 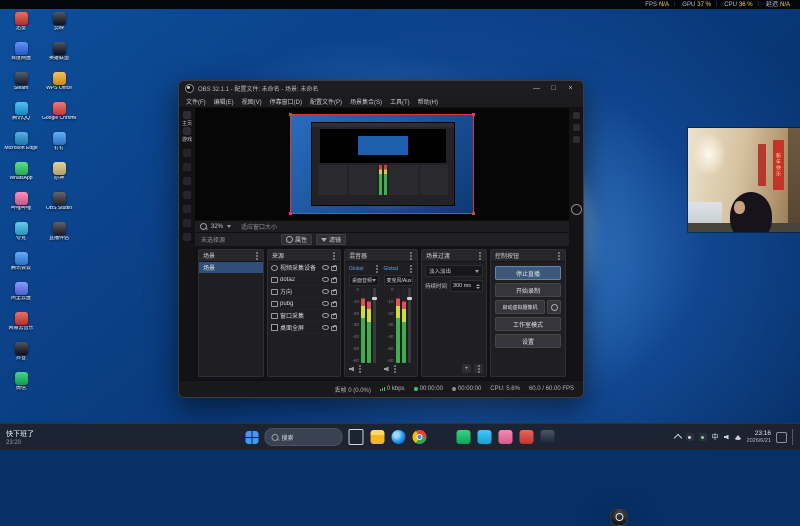 What do you see at coordinates (528, 290) in the screenshot?
I see `start-recording-button: 开始录制` at bounding box center [528, 290].